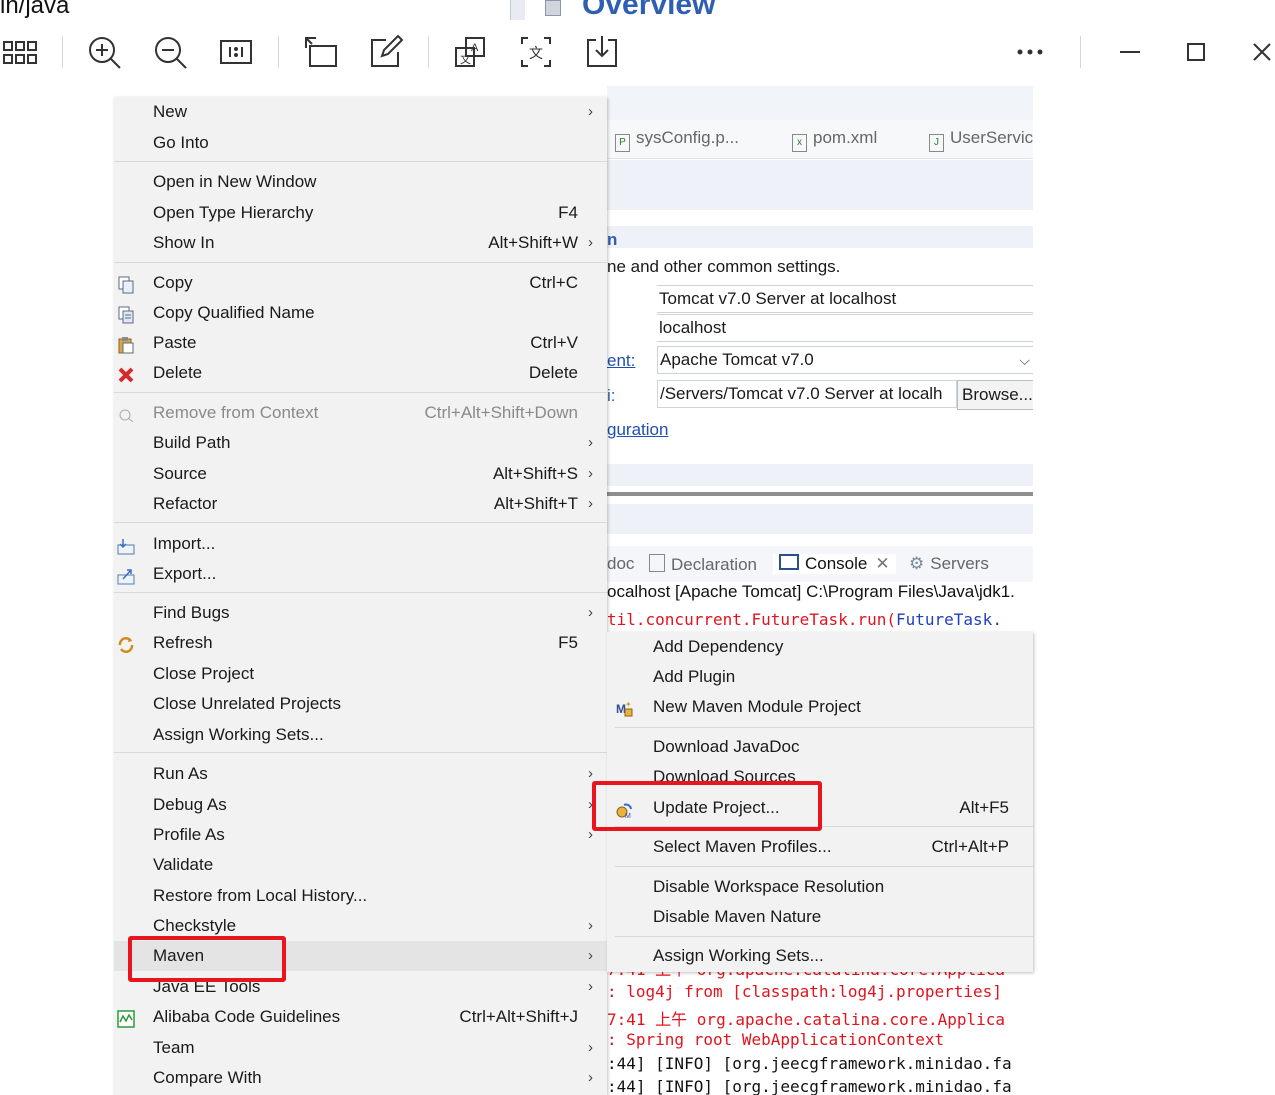  What do you see at coordinates (470, 52) in the screenshot?
I see `translate-image-icon: 文A` at bounding box center [470, 52].